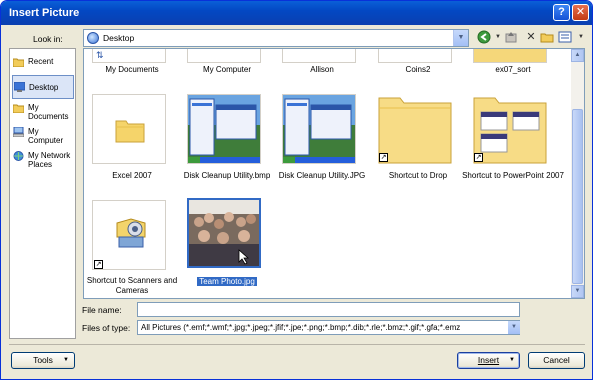 The height and width of the screenshot is (380, 593). Describe the element at coordinates (100, 55) in the screenshot. I see `shortcut-arrows-icon: ⇅` at that location.